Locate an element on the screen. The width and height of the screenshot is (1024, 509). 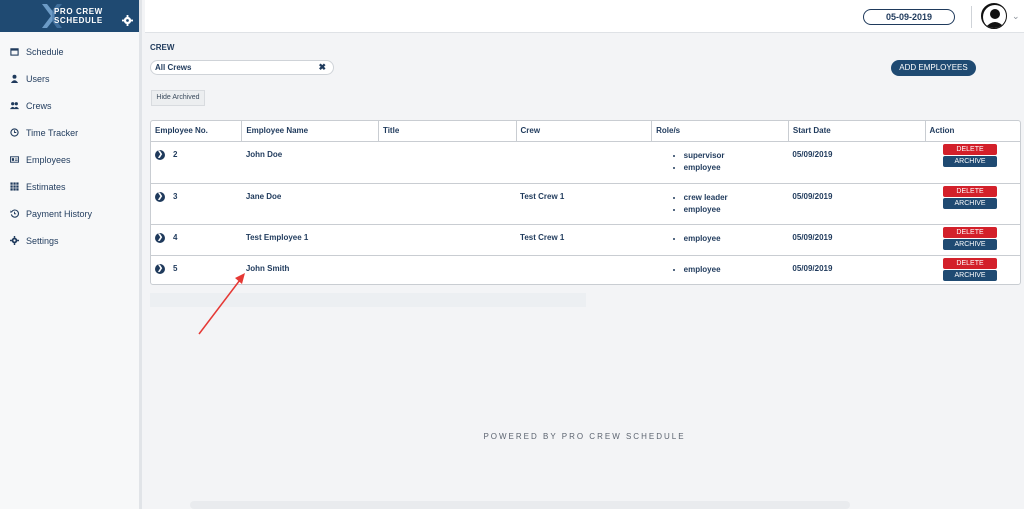
sidebar-item-label: Crews is located at coordinates (39, 105).